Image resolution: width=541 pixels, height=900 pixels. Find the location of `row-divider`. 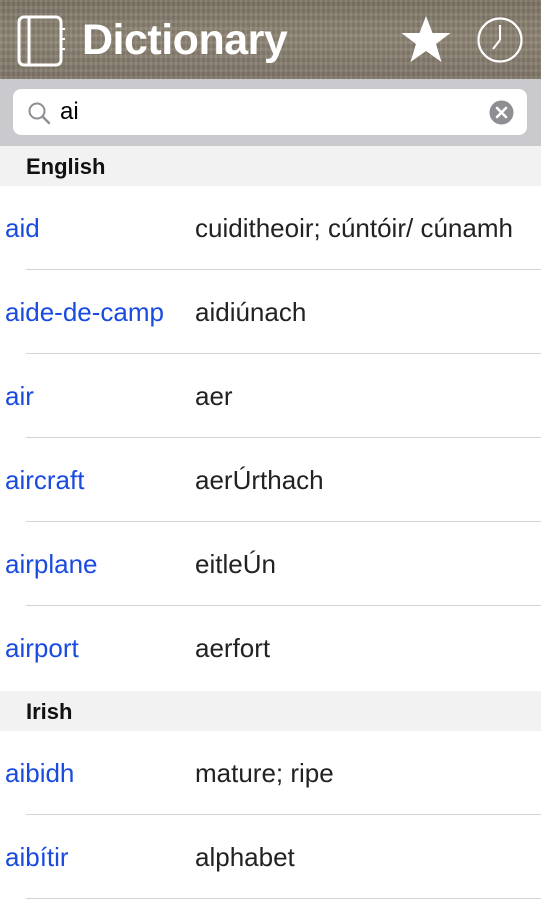

row-divider is located at coordinates (283, 898).